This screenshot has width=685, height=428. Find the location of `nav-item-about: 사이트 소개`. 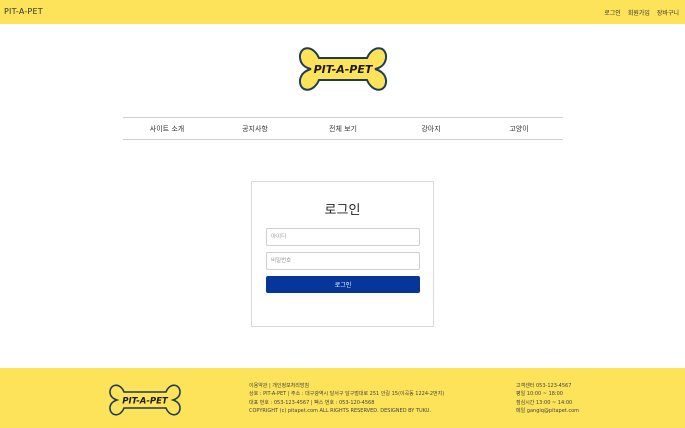

nav-item-about: 사이트 소개 is located at coordinates (167, 129).